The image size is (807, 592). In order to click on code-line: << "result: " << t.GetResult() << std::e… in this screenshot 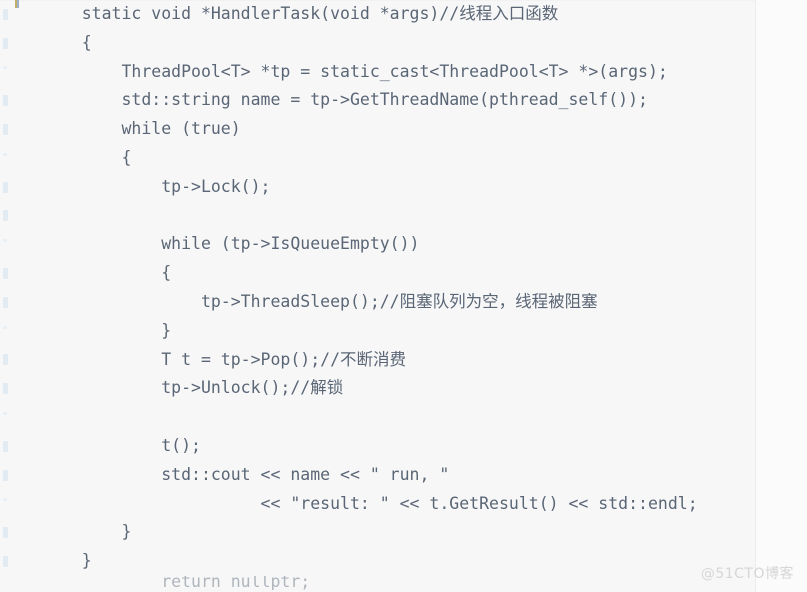, I will do `click(370, 503)`.